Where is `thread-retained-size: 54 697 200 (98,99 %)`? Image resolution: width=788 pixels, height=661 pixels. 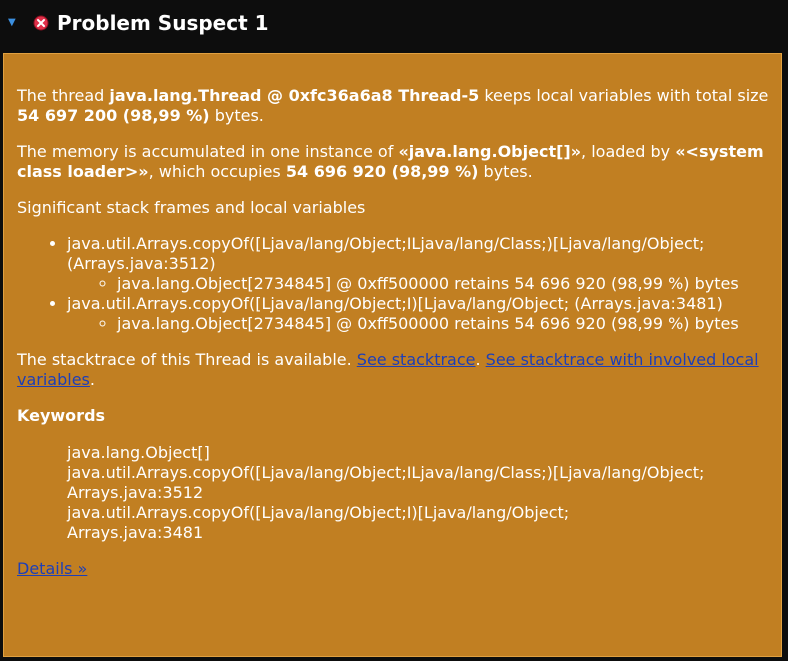 thread-retained-size: 54 697 200 (98,99 %) is located at coordinates (113, 115).